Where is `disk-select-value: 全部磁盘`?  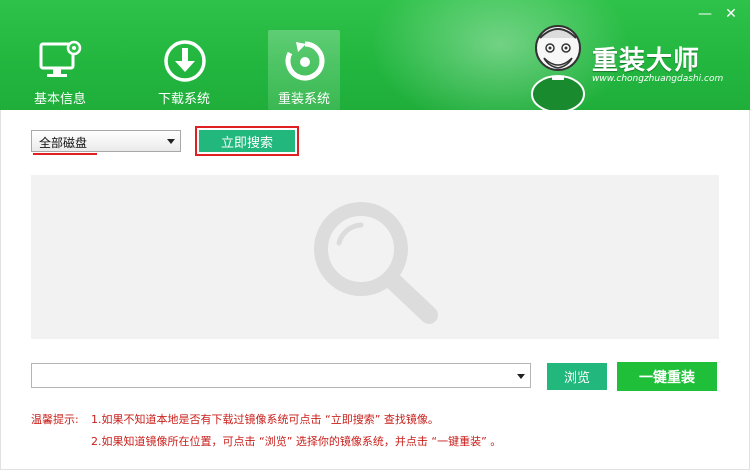
disk-select-value: 全部磁盘 is located at coordinates (63, 143).